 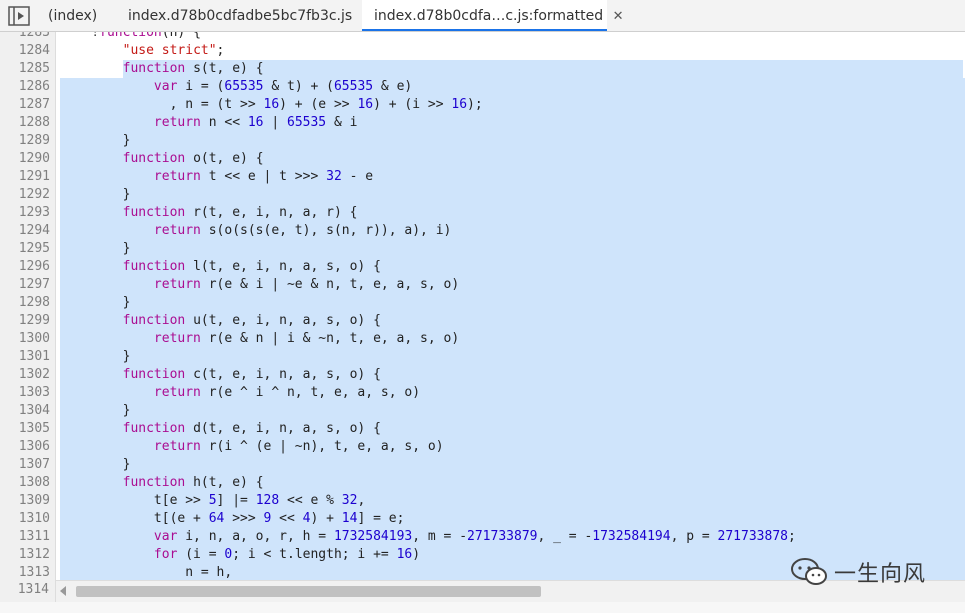 I want to click on code-text: var i = (65535 & t) + (65535 & e), so click(x=512, y=87).